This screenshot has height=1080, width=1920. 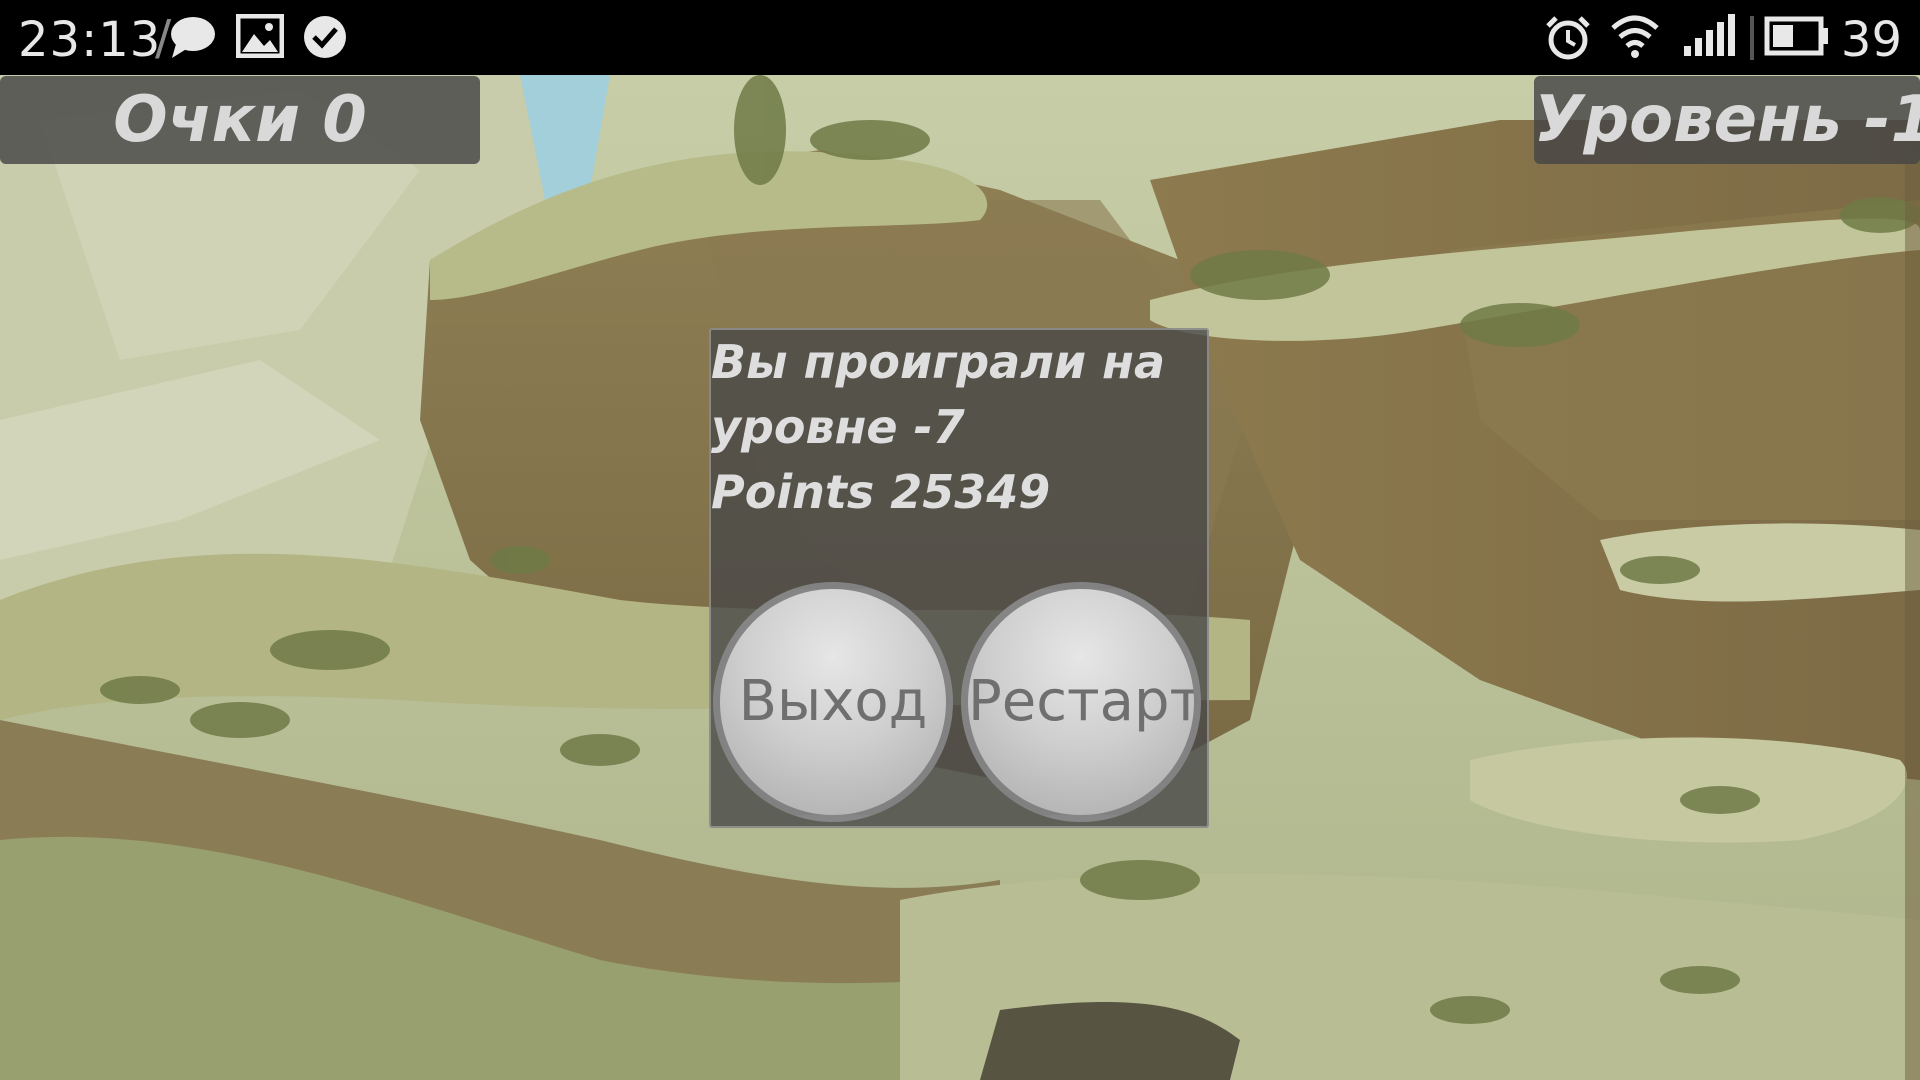 I want to click on message-line-1: Вы проиграли на, so click(x=938, y=362).